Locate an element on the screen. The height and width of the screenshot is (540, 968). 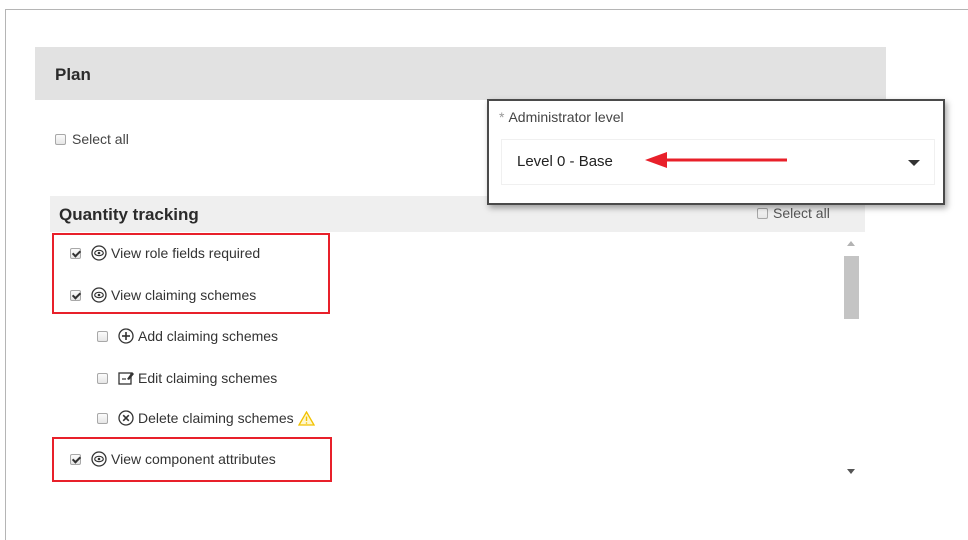
scroll-thumb is located at coordinates (851, 287).